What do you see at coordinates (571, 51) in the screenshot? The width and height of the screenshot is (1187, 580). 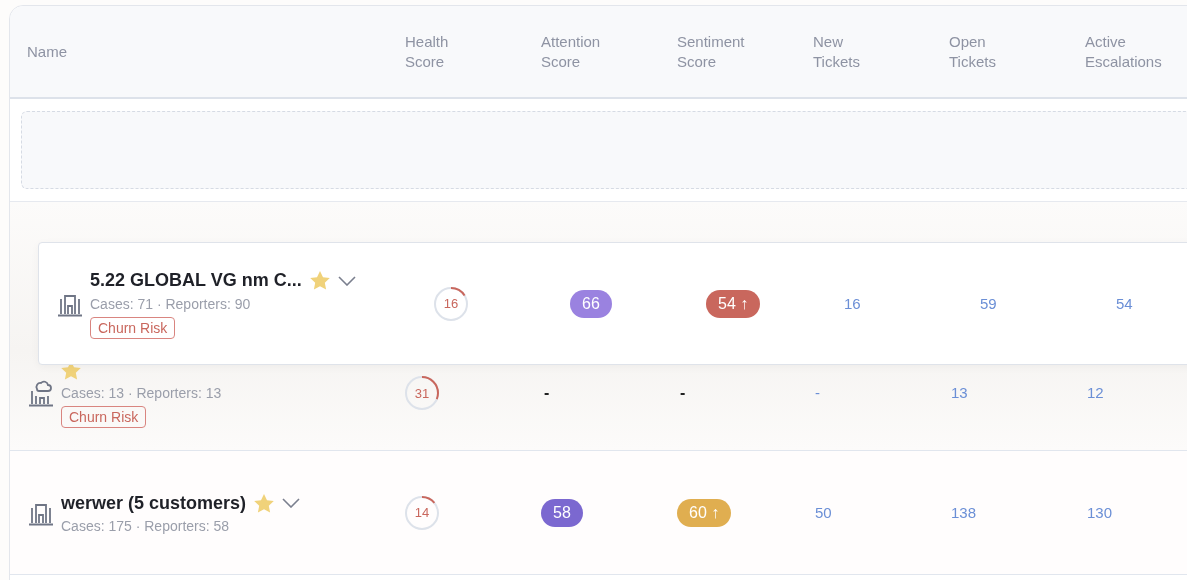 I see `column-header: Attention Score` at bounding box center [571, 51].